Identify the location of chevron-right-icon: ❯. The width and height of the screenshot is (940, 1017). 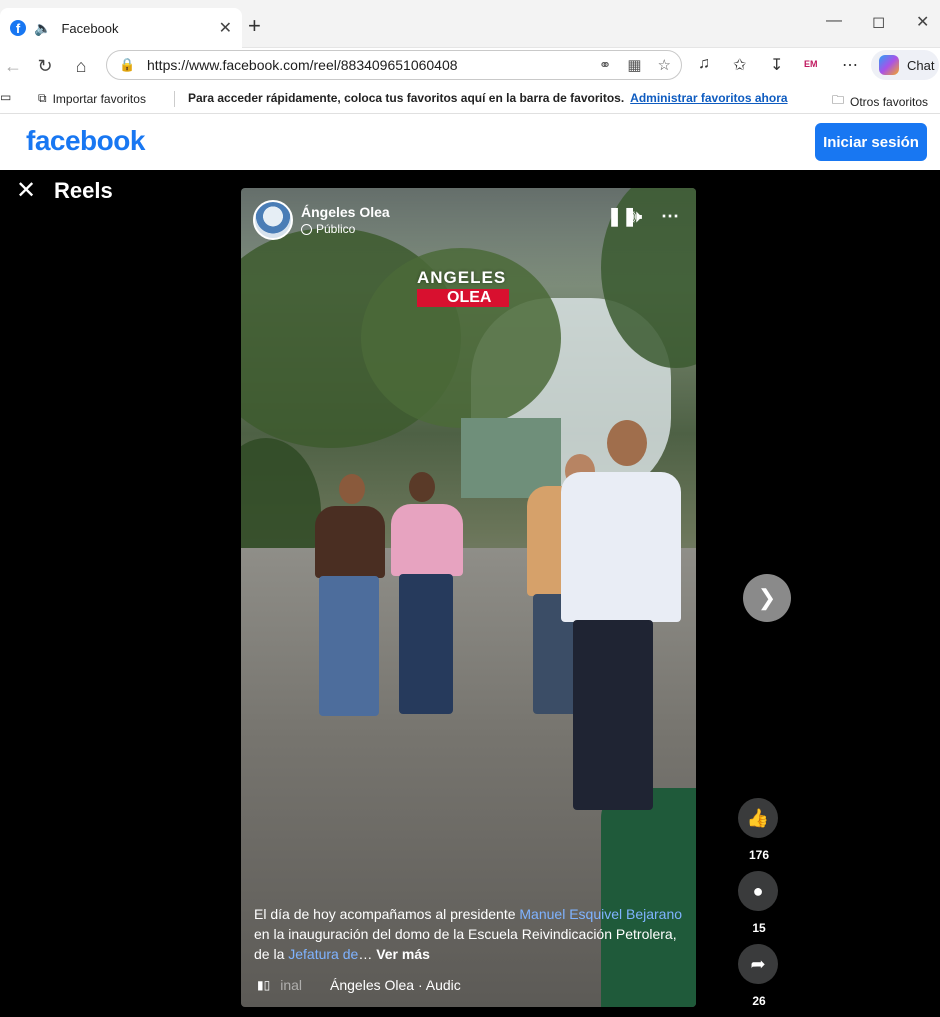
(767, 597).